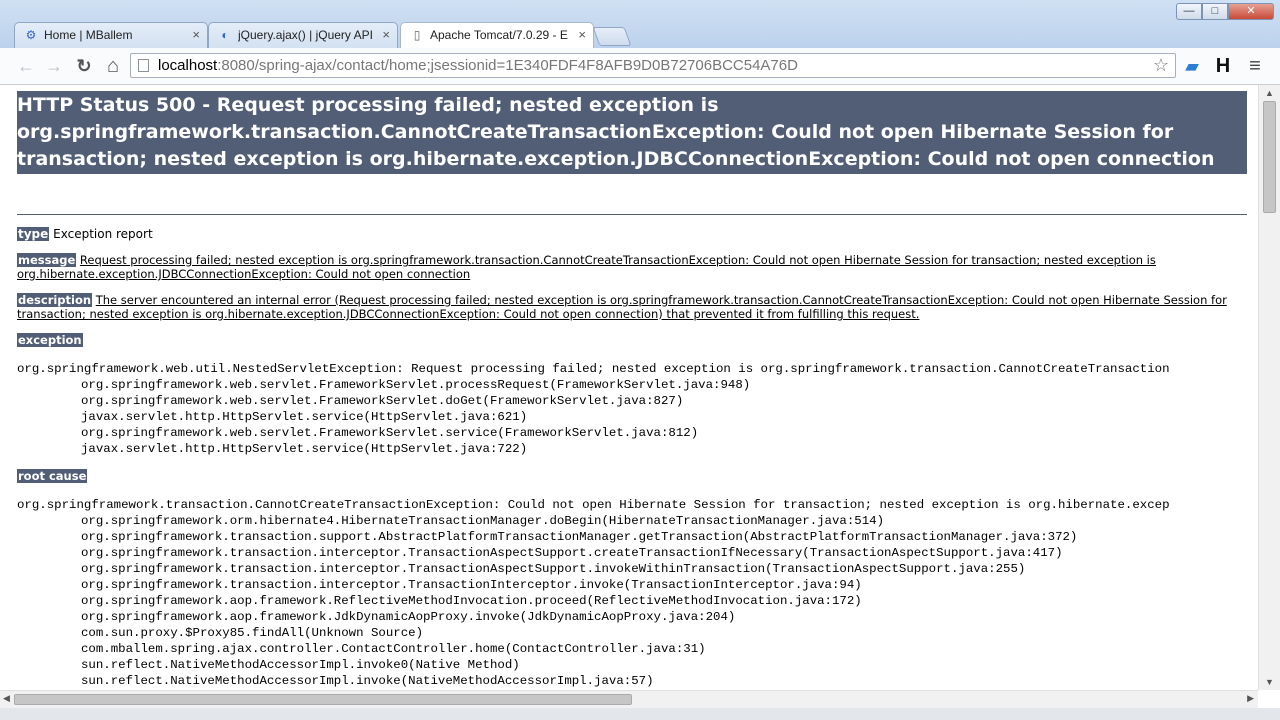 The width and height of the screenshot is (1280, 720). I want to click on back-button: ←, so click(26, 66).